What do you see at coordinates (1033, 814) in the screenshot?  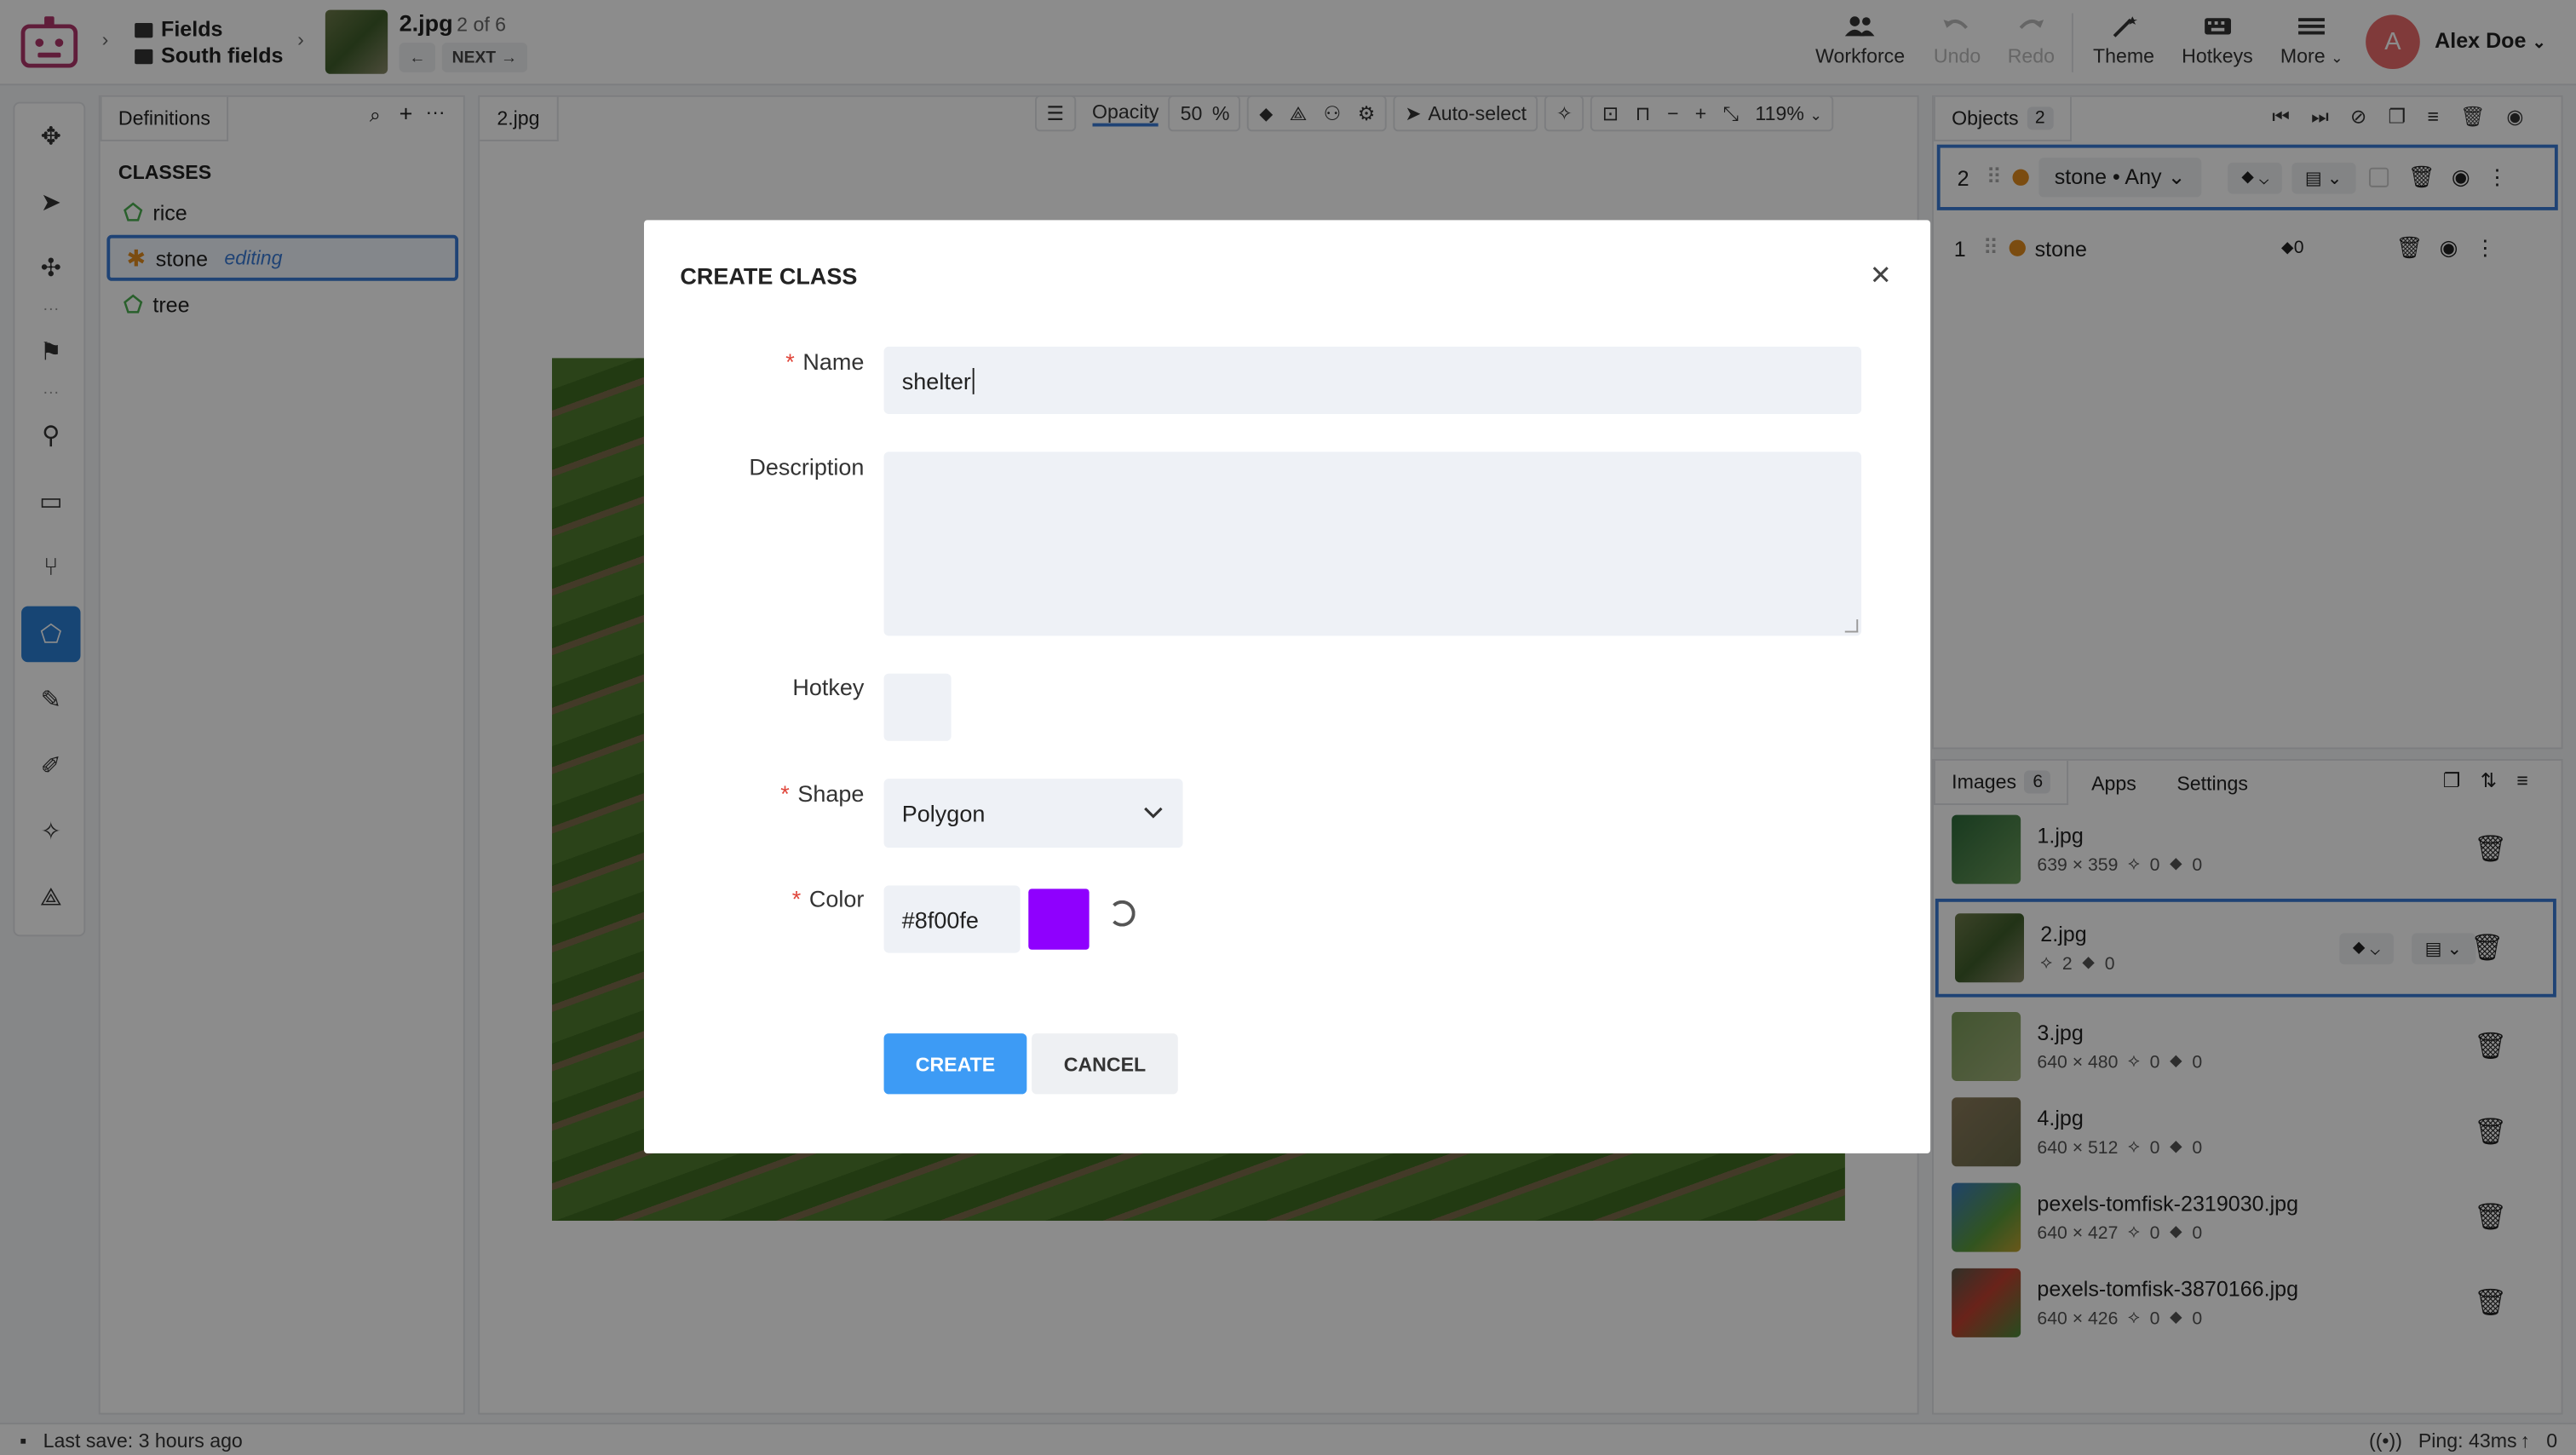 I see `shape-select: Polygon` at bounding box center [1033, 814].